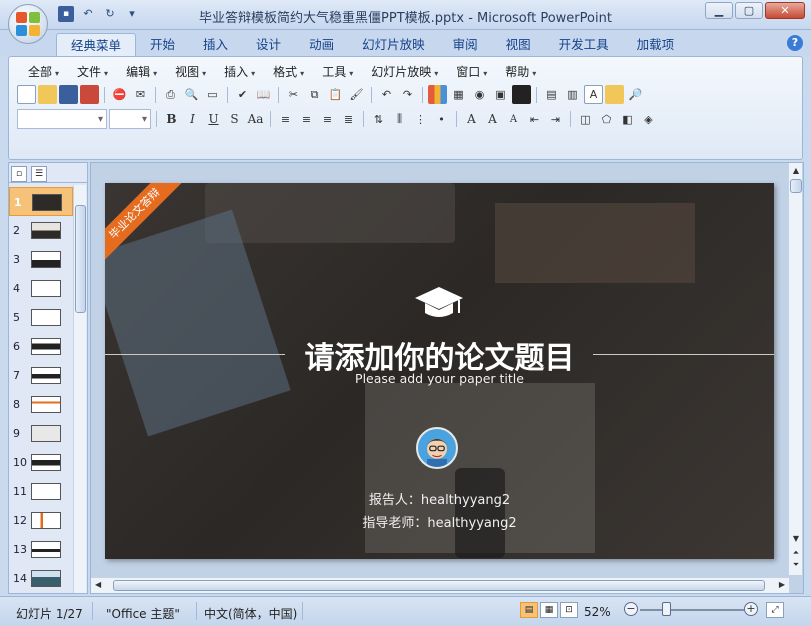 This screenshot has height=626, width=811. What do you see at coordinates (555, 119) in the screenshot?
I see `increase-indent-icon: ⇥` at bounding box center [555, 119].